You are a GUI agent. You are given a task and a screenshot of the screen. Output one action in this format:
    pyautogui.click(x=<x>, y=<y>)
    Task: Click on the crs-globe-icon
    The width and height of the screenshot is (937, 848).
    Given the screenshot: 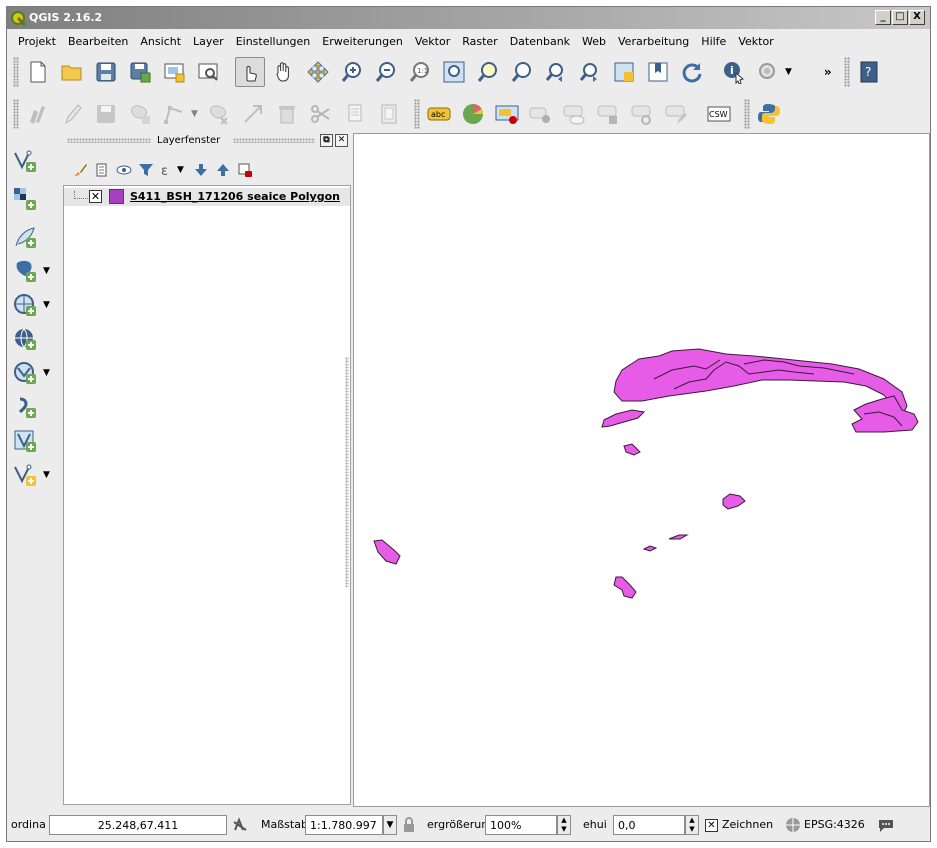 What is the action you would take?
    pyautogui.click(x=793, y=825)
    